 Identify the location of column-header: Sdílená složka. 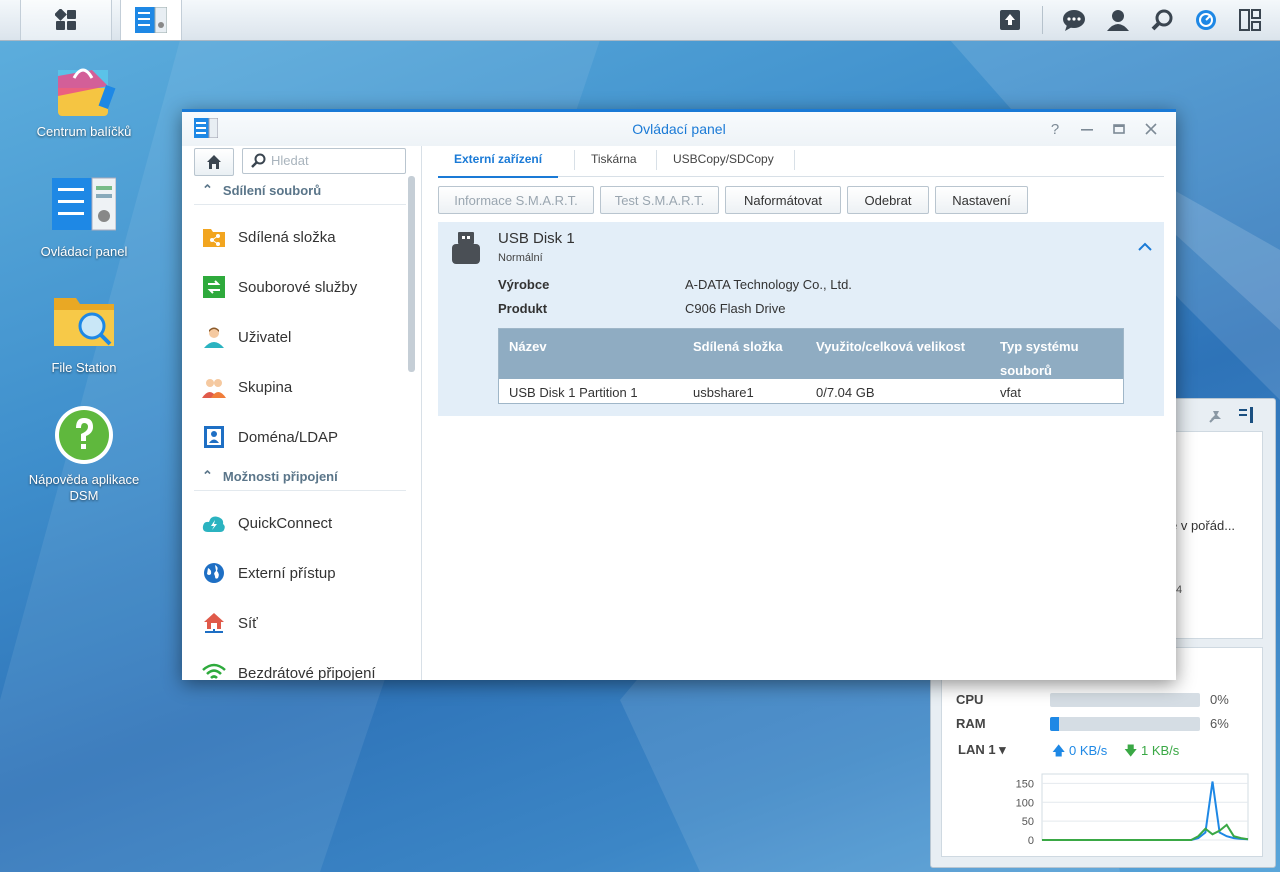
(738, 347).